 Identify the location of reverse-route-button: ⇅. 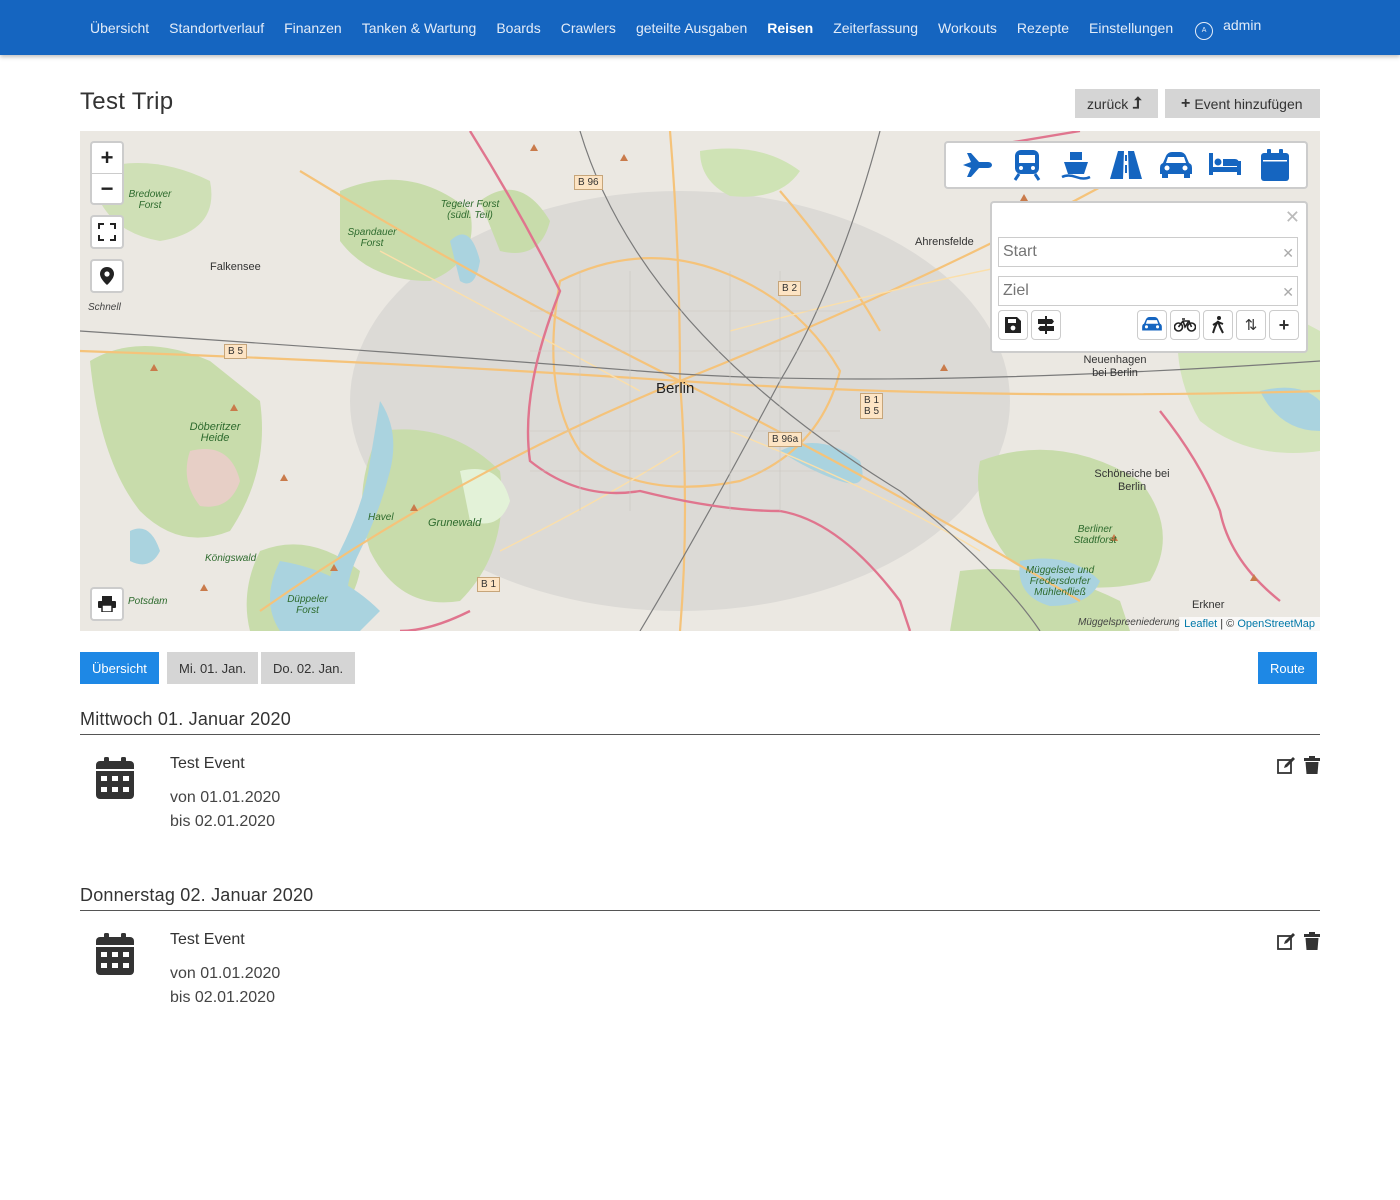
(1251, 325).